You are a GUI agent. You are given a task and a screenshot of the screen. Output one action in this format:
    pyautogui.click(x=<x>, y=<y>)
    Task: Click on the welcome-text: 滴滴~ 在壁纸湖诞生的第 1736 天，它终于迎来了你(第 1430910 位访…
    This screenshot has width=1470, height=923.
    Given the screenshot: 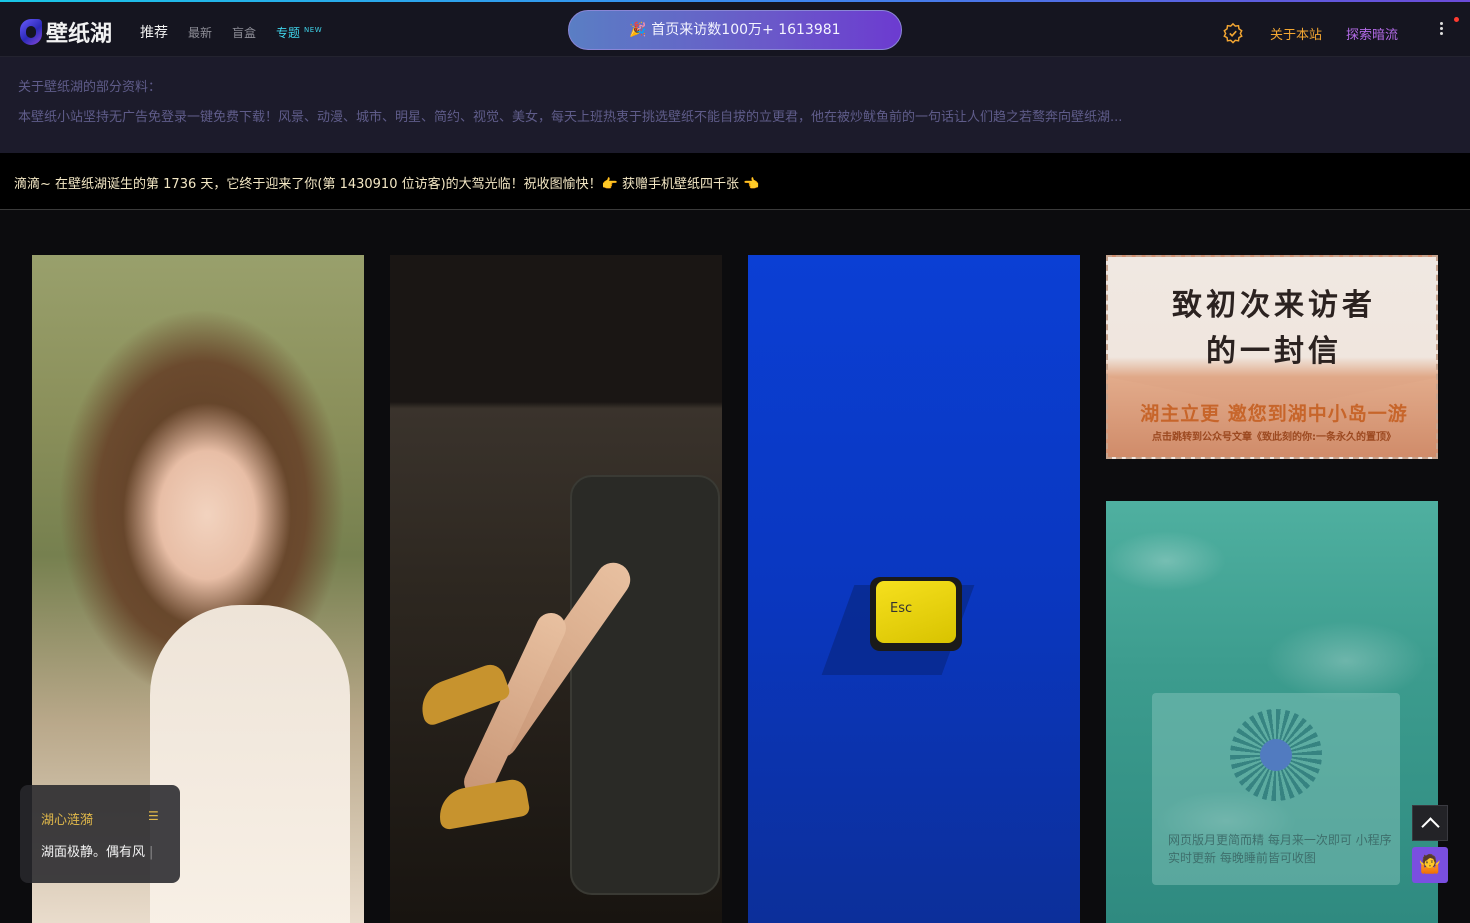 What is the action you would take?
    pyautogui.click(x=386, y=182)
    